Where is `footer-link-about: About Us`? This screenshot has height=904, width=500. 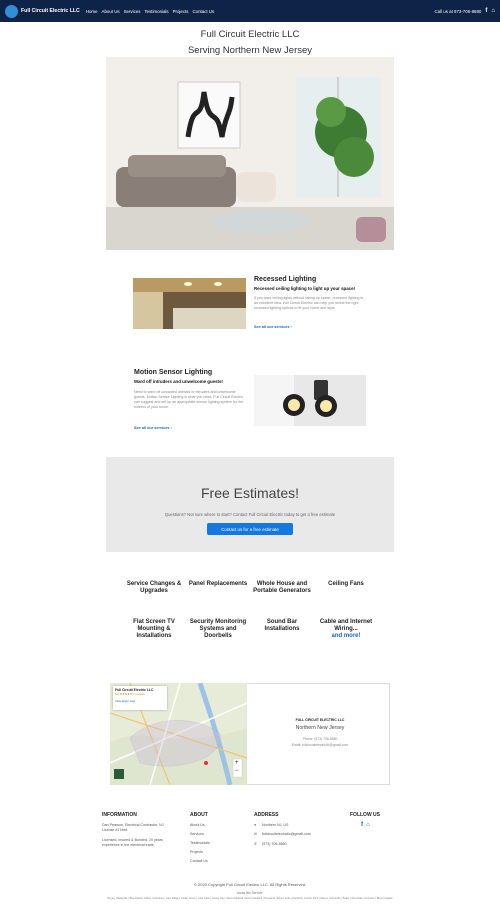
footer-link-about: About Us is located at coordinates (197, 825).